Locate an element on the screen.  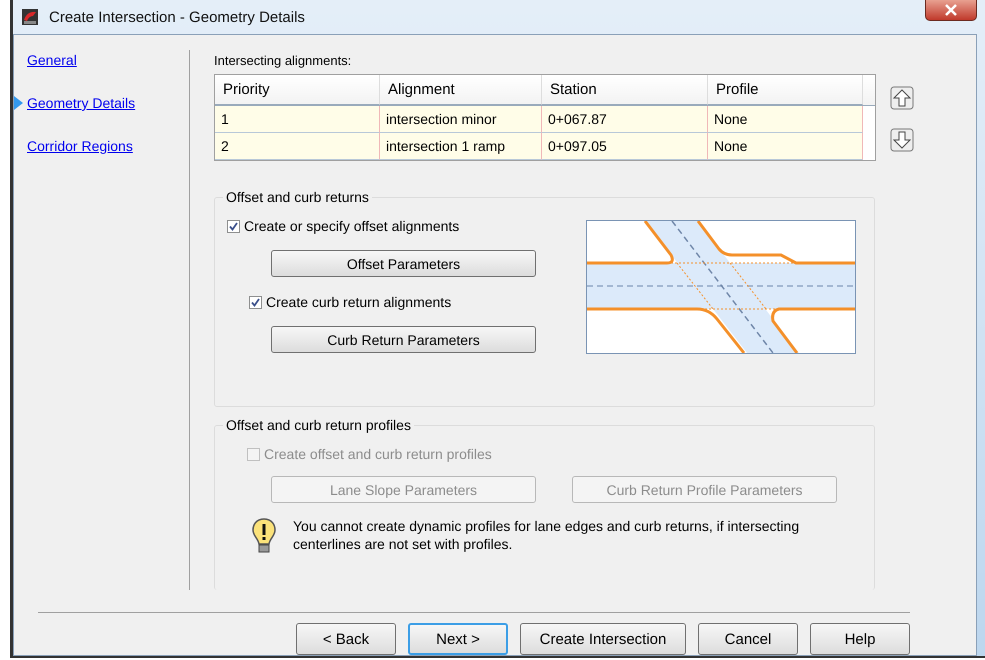
dialog-button: Next > is located at coordinates (458, 639).